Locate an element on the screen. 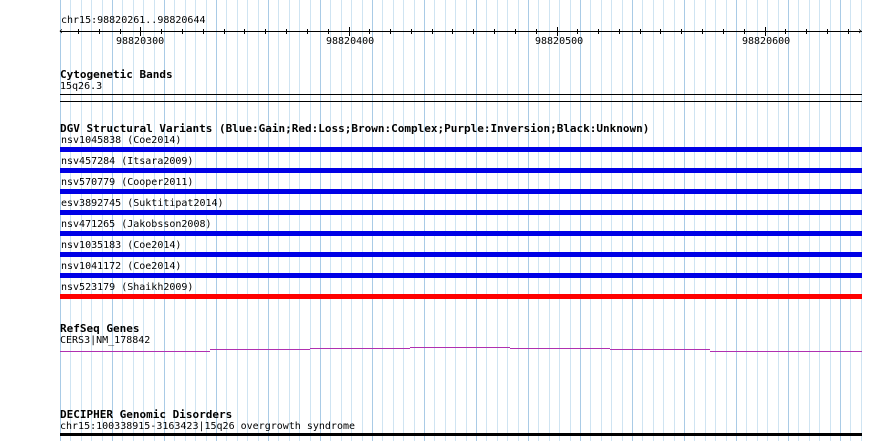 The image size is (890, 441). dgv-feature-label: nsv1045838 (Coe2014) is located at coordinates (121, 141).